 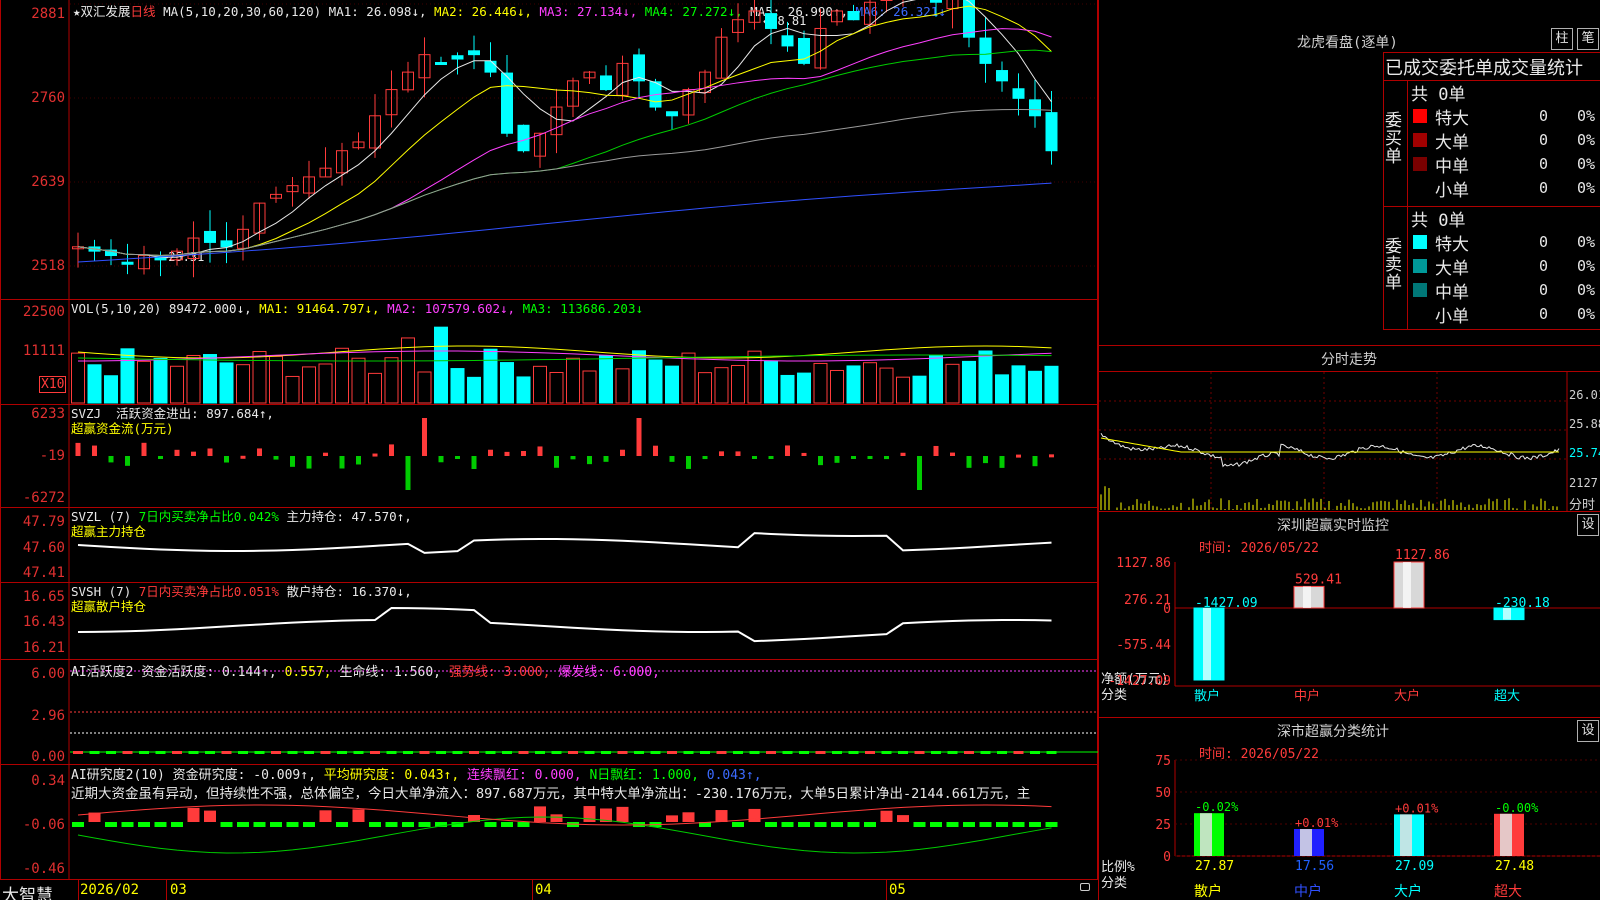 What do you see at coordinates (1307, 696) in the screenshot?
I see `monitor-cat-label: 中户` at bounding box center [1307, 696].